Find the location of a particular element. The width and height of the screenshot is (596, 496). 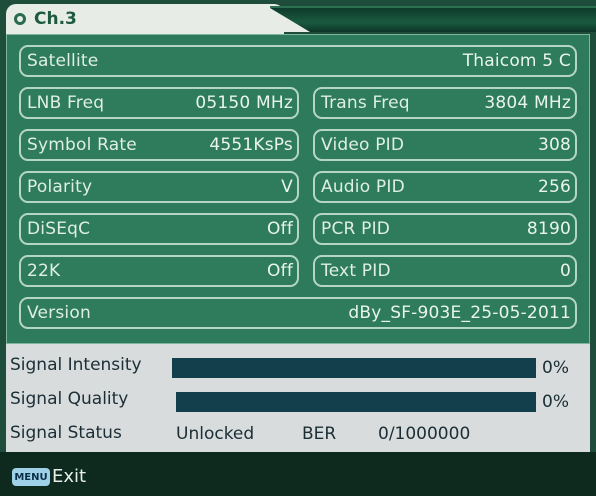

footer-bar: MENU Exit is located at coordinates (298, 474).